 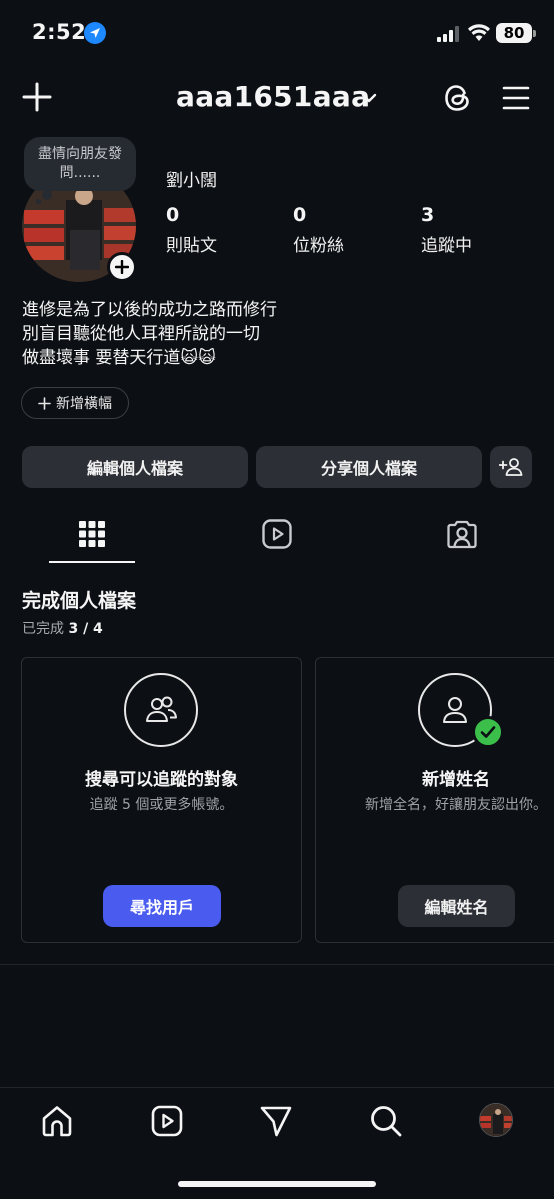 What do you see at coordinates (386, 1121) in the screenshot?
I see `search-icon` at bounding box center [386, 1121].